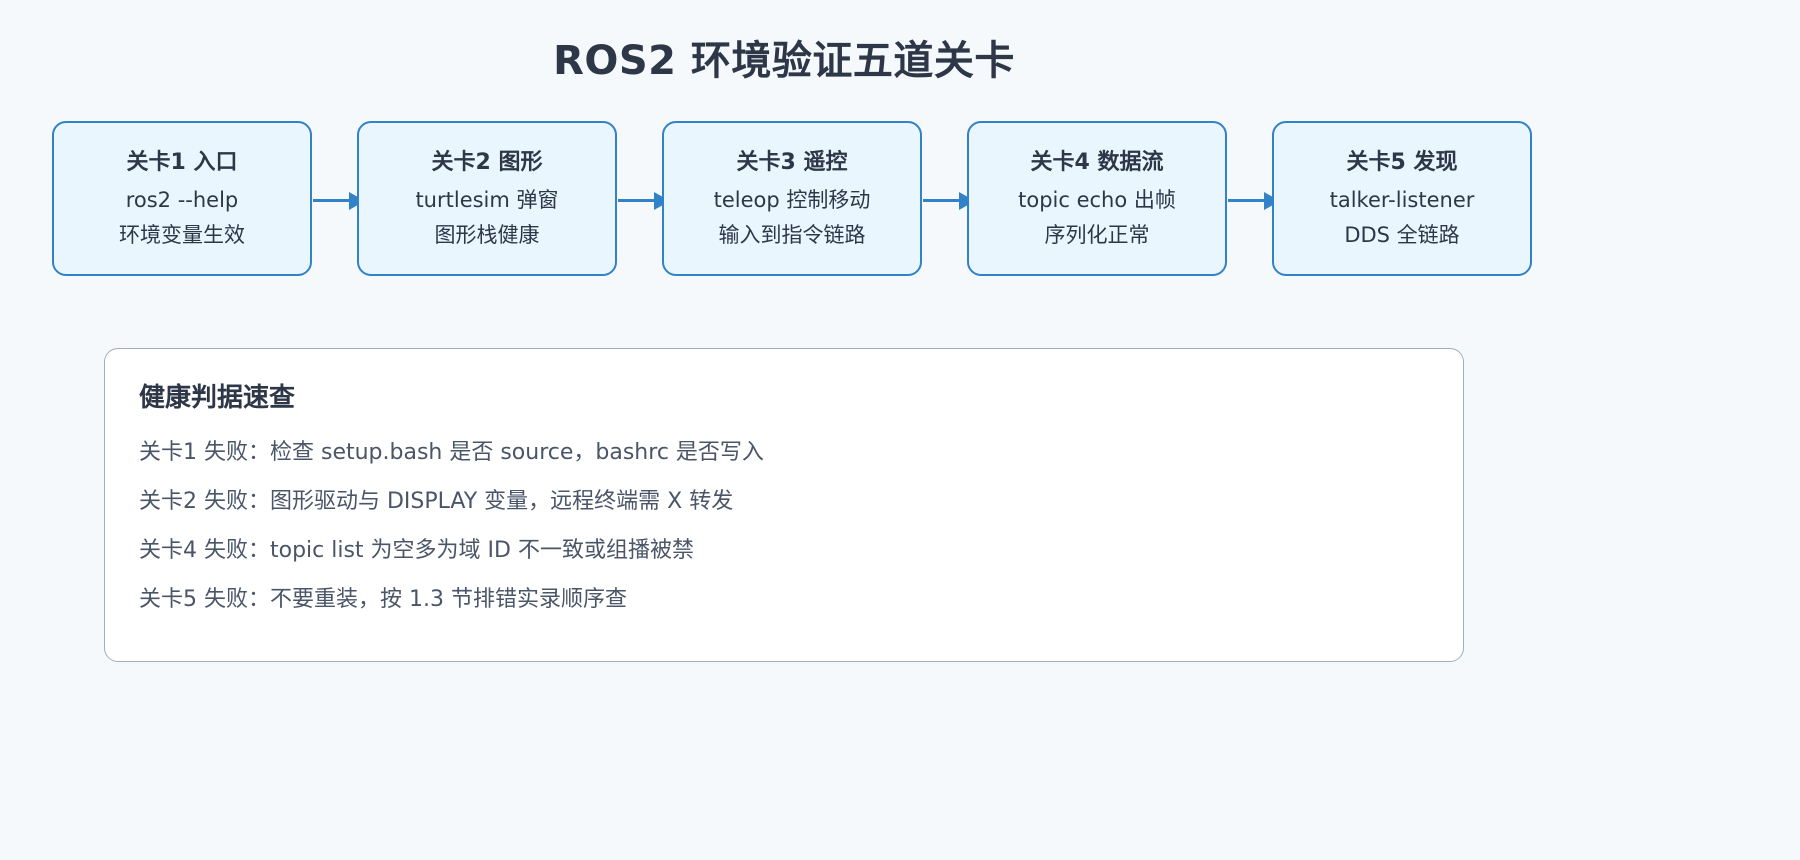  Describe the element at coordinates (1097, 162) in the screenshot. I see `stage-4-title: 关卡4 数据流` at that location.